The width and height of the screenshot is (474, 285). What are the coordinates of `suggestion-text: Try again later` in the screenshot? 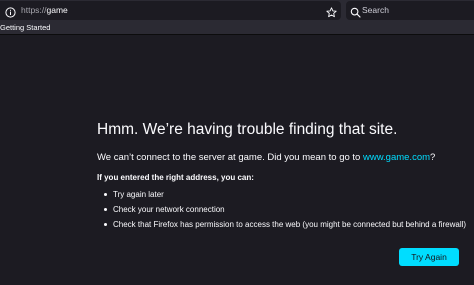 It's located at (138, 194).